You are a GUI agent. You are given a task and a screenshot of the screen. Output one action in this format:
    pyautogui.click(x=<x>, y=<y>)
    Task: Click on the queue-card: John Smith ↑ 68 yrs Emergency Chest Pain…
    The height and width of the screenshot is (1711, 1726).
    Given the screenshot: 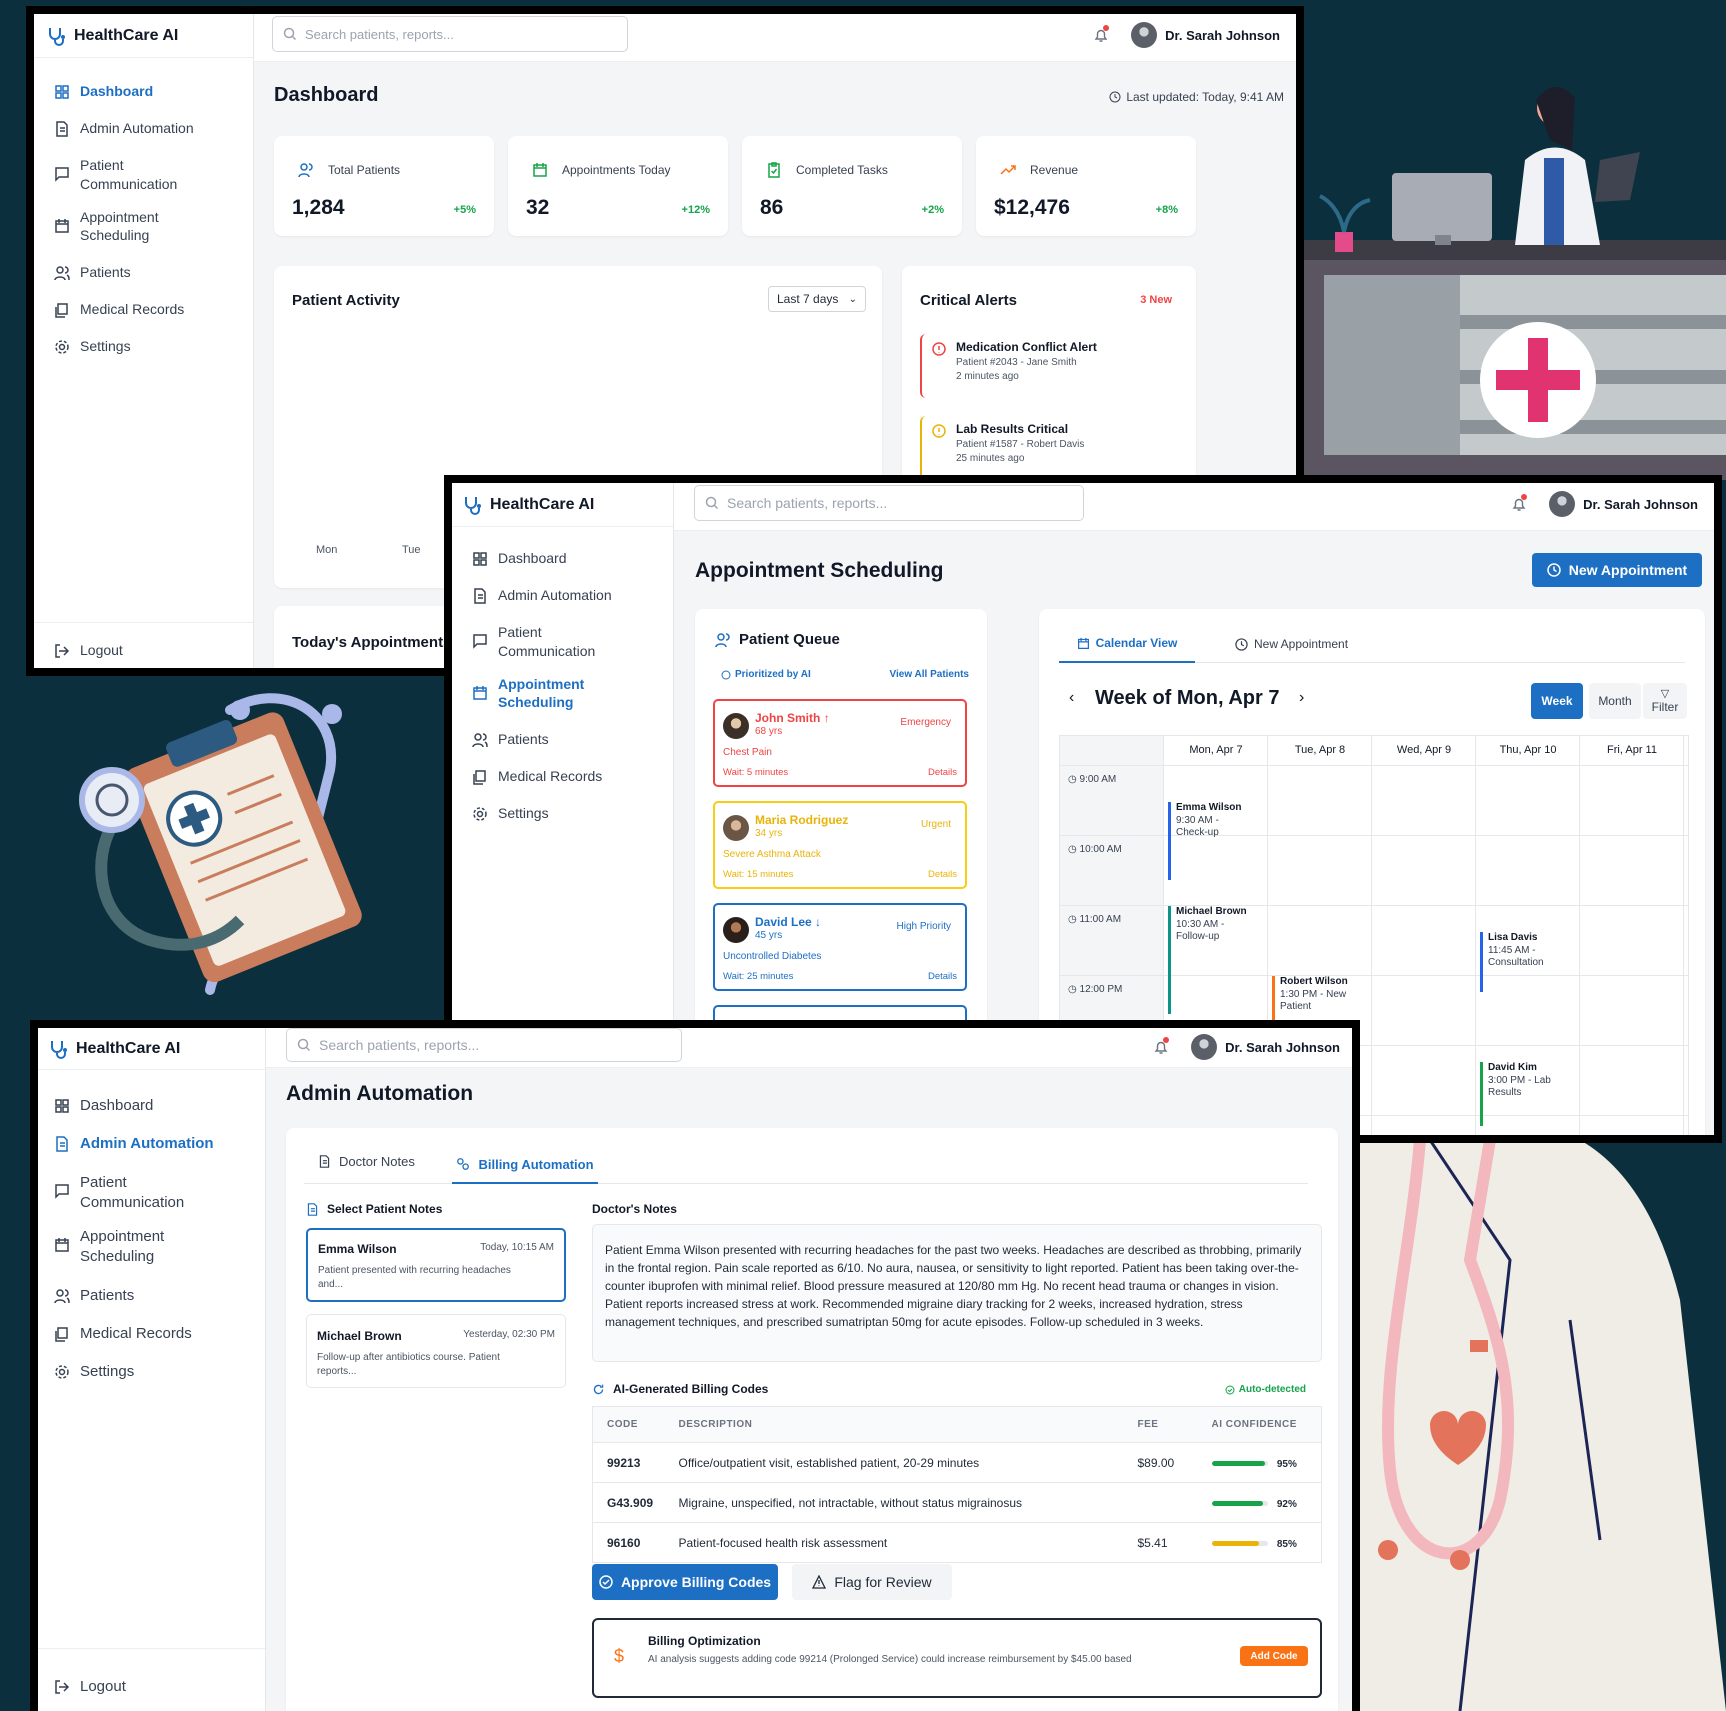 What is the action you would take?
    pyautogui.click(x=840, y=743)
    